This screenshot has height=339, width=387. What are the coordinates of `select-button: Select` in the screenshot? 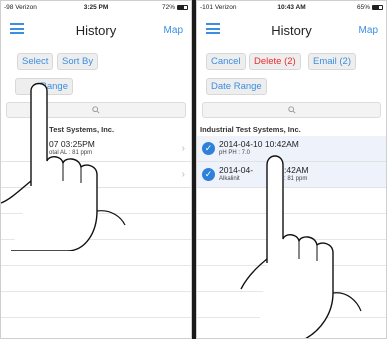 It's located at (35, 61).